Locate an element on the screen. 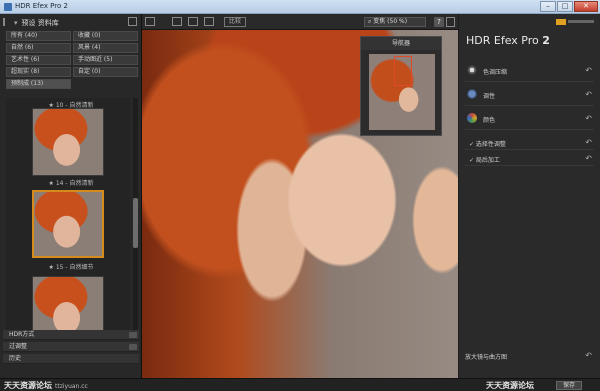 The height and width of the screenshot is (391, 600). preset-thumbnails: ★ 10 - 自然清新 ★ 14 - 自然清新 ★ 15 - 自然细节 is located at coordinates (68, 218).